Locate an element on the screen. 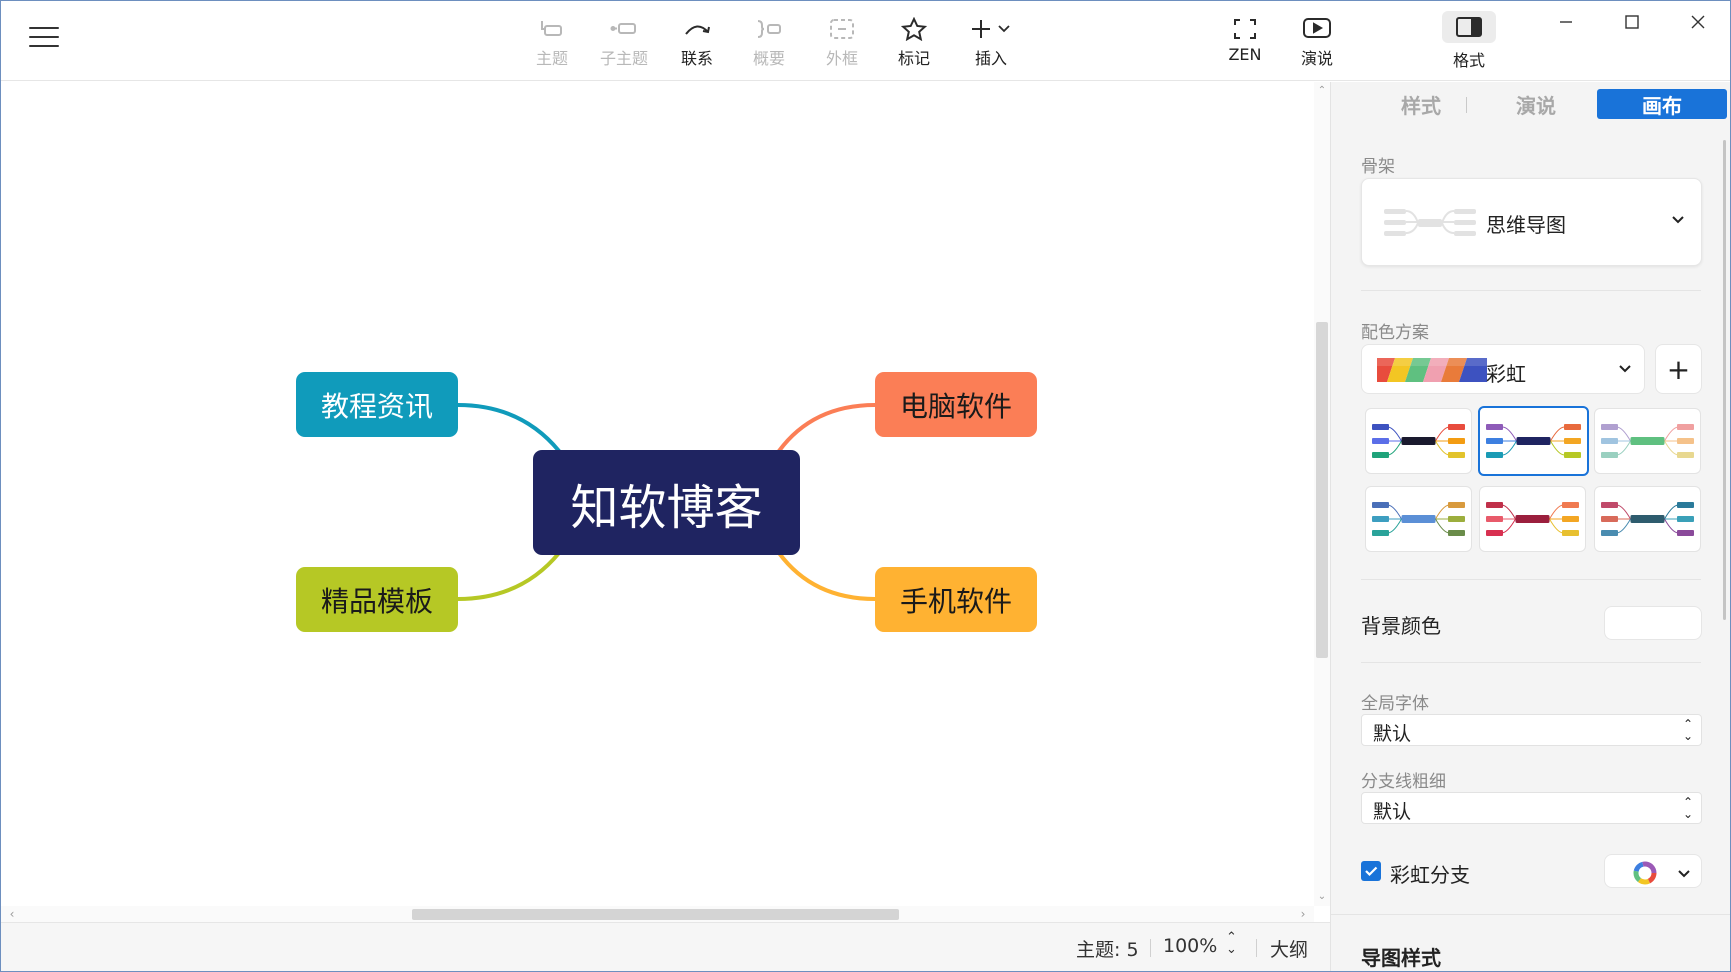 Image resolution: width=1731 pixels, height=972 pixels. maximize-button is located at coordinates (1632, 22).